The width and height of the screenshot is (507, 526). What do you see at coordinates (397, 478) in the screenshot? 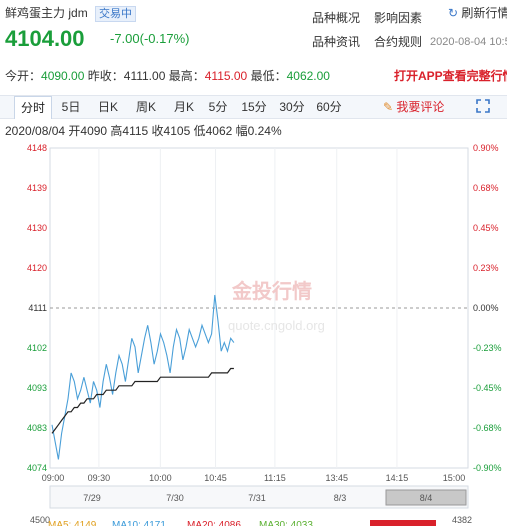
I see `x-tick-label: 14:15` at bounding box center [397, 478].